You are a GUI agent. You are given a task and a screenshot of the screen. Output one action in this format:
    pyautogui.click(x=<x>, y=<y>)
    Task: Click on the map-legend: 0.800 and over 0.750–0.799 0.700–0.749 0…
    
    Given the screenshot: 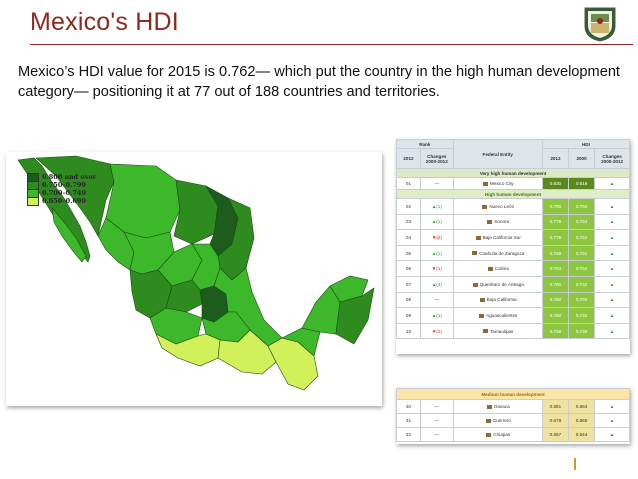 What is the action you would take?
    pyautogui.click(x=61, y=189)
    